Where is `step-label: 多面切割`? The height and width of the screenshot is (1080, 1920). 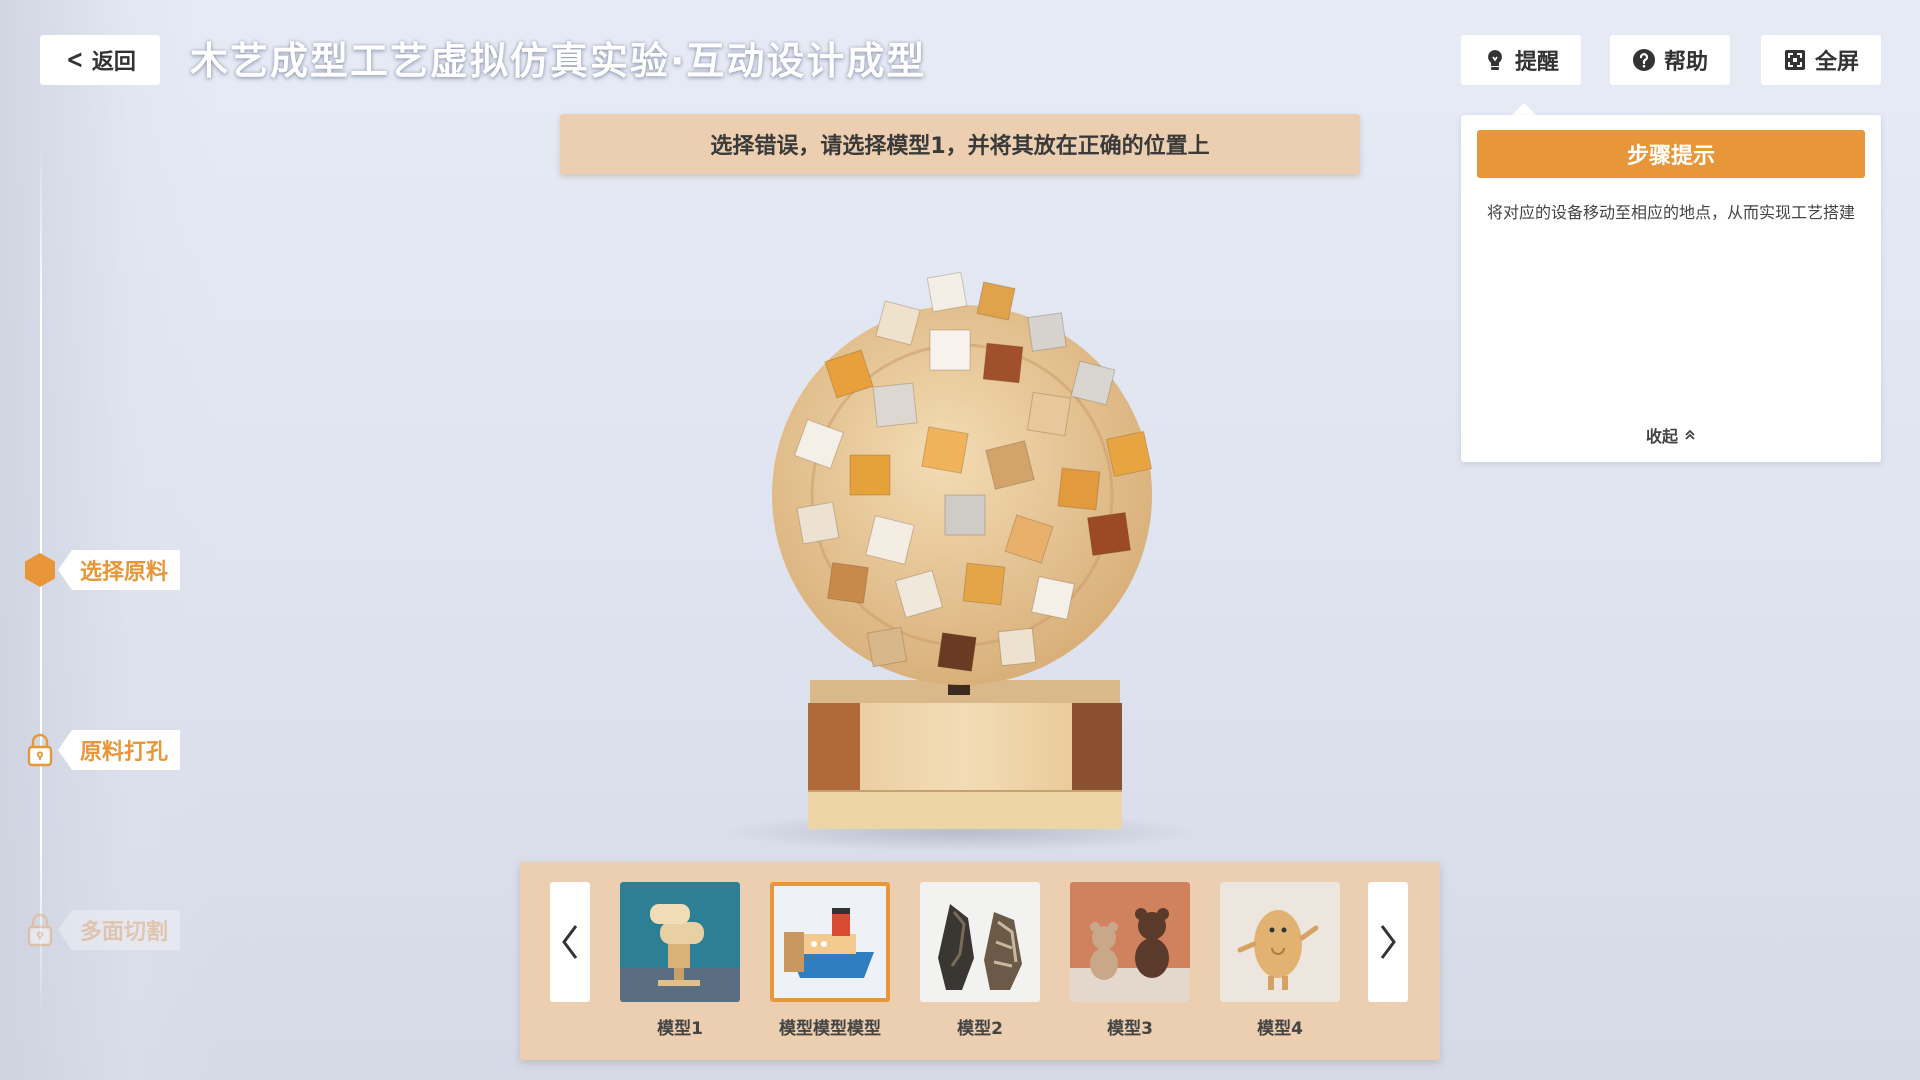 step-label: 多面切割 is located at coordinates (119, 930).